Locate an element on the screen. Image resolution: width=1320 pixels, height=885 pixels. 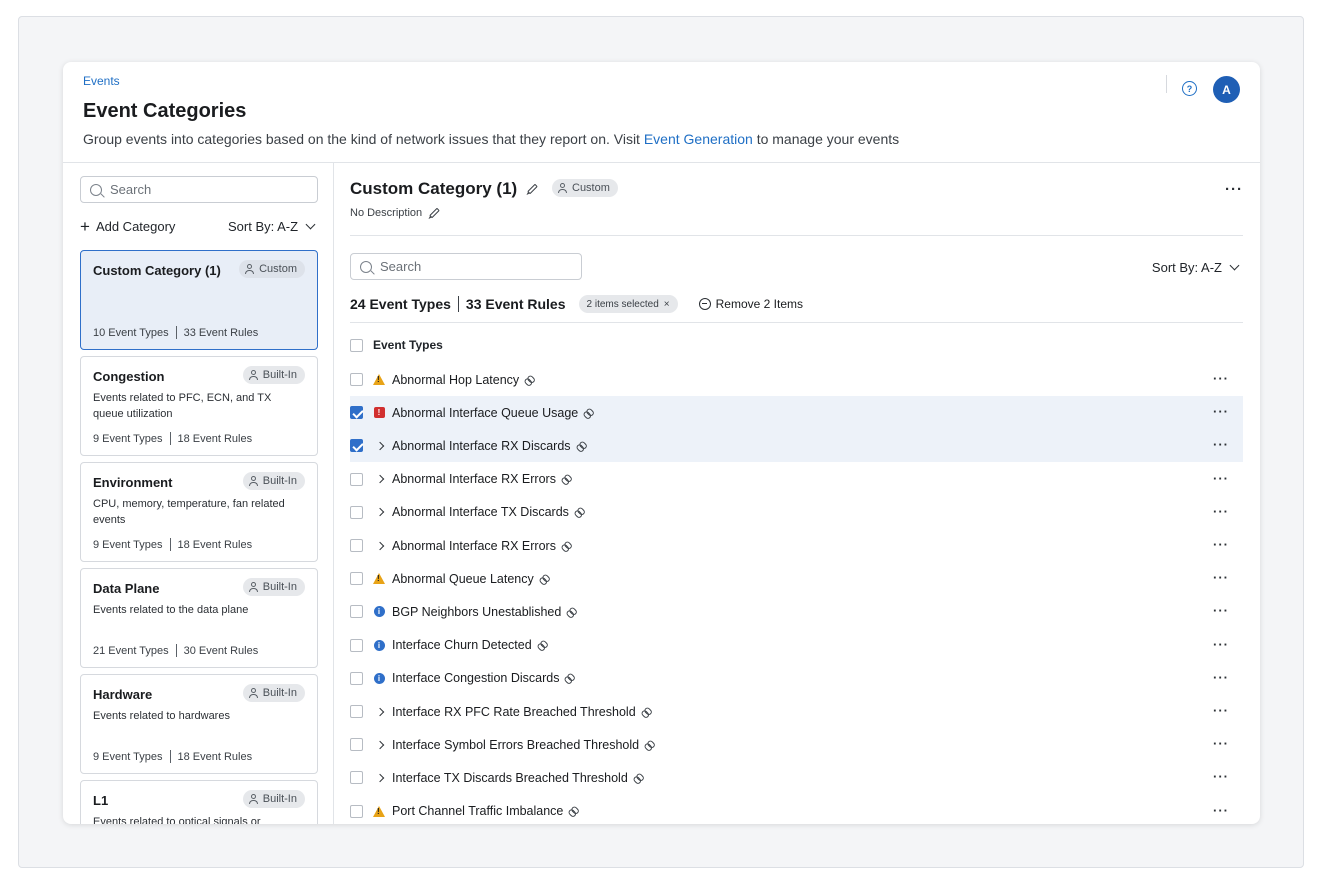
category-type-badge: Custom is located at coordinates (585, 188).